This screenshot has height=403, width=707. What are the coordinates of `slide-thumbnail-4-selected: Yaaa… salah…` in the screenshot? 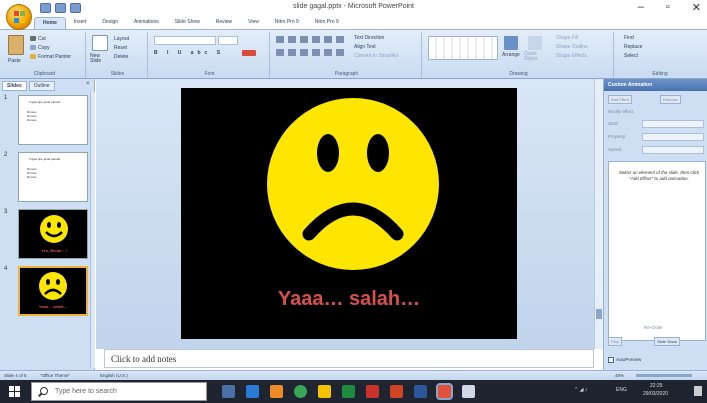 It's located at (53, 291).